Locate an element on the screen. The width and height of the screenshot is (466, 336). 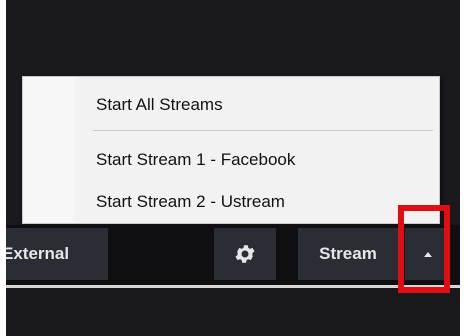
settings-button is located at coordinates (245, 254).